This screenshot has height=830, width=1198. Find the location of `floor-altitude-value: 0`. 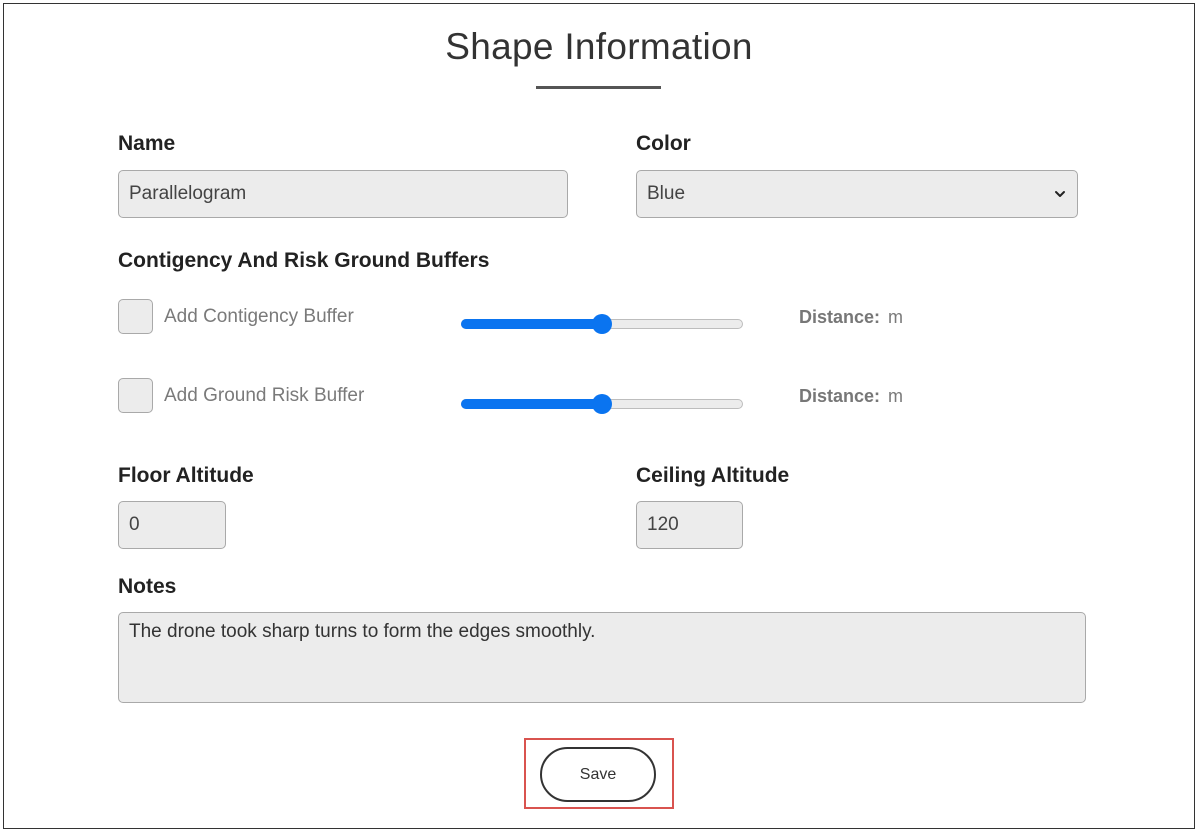

floor-altitude-value: 0 is located at coordinates (134, 524).